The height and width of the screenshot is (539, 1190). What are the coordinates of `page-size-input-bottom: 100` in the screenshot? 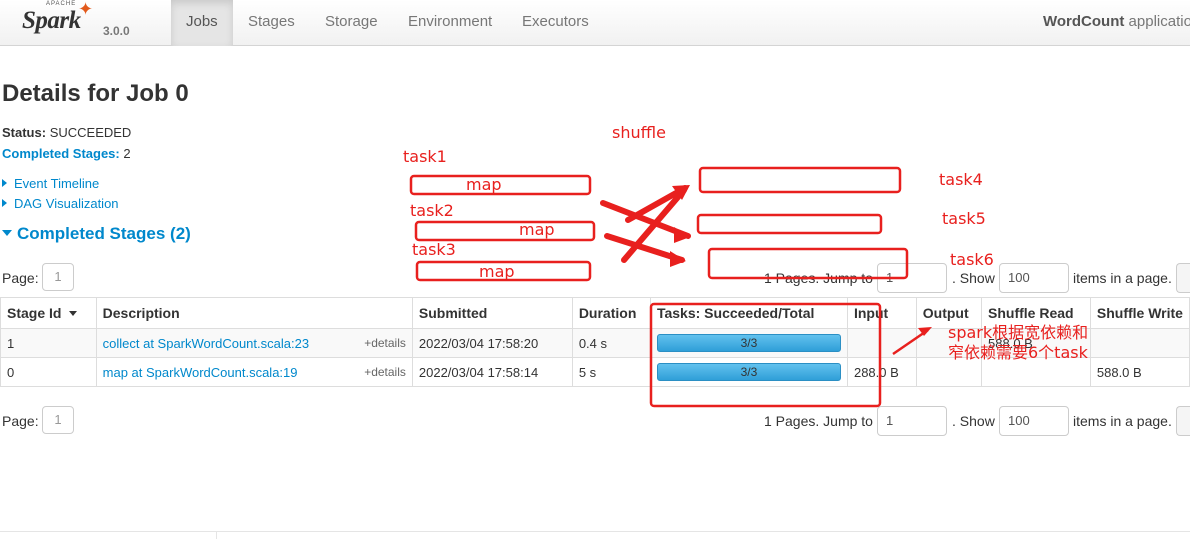 It's located at (1034, 421).